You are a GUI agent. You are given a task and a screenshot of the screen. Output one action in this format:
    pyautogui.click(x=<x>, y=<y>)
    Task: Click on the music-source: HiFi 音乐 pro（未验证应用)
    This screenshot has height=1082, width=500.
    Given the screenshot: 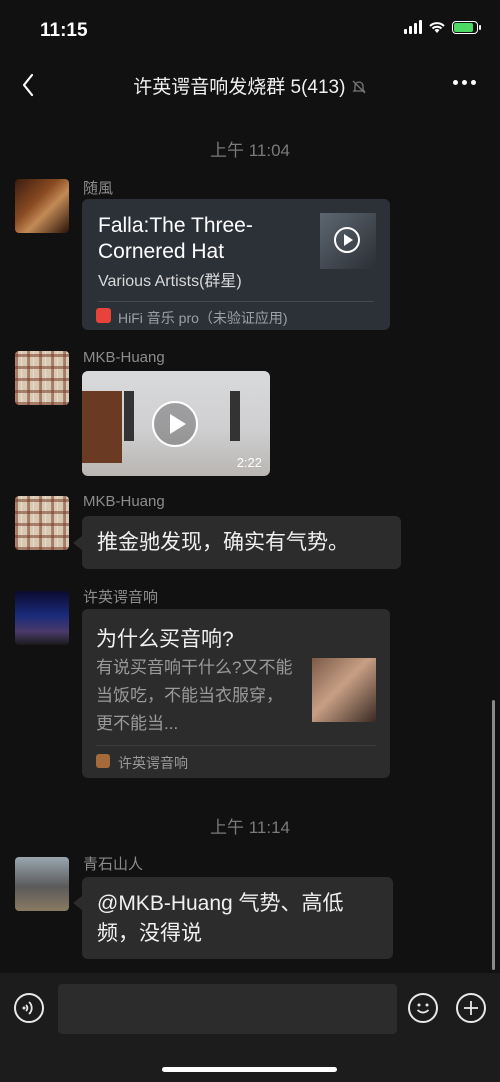 What is the action you would take?
    pyautogui.click(x=203, y=318)
    